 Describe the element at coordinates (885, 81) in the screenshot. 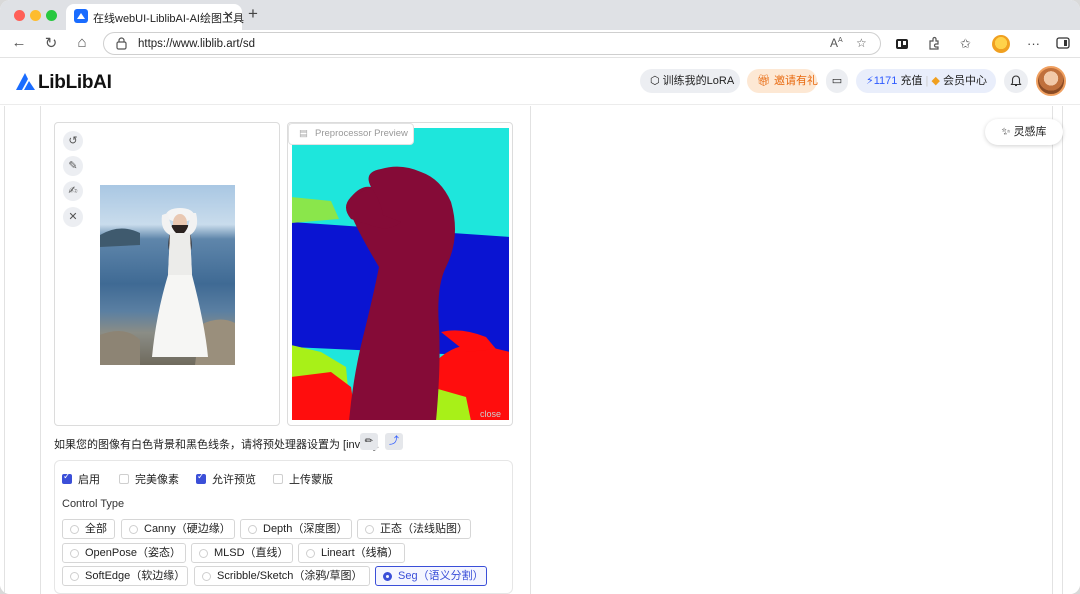

I see `credits-count: 1171` at that location.